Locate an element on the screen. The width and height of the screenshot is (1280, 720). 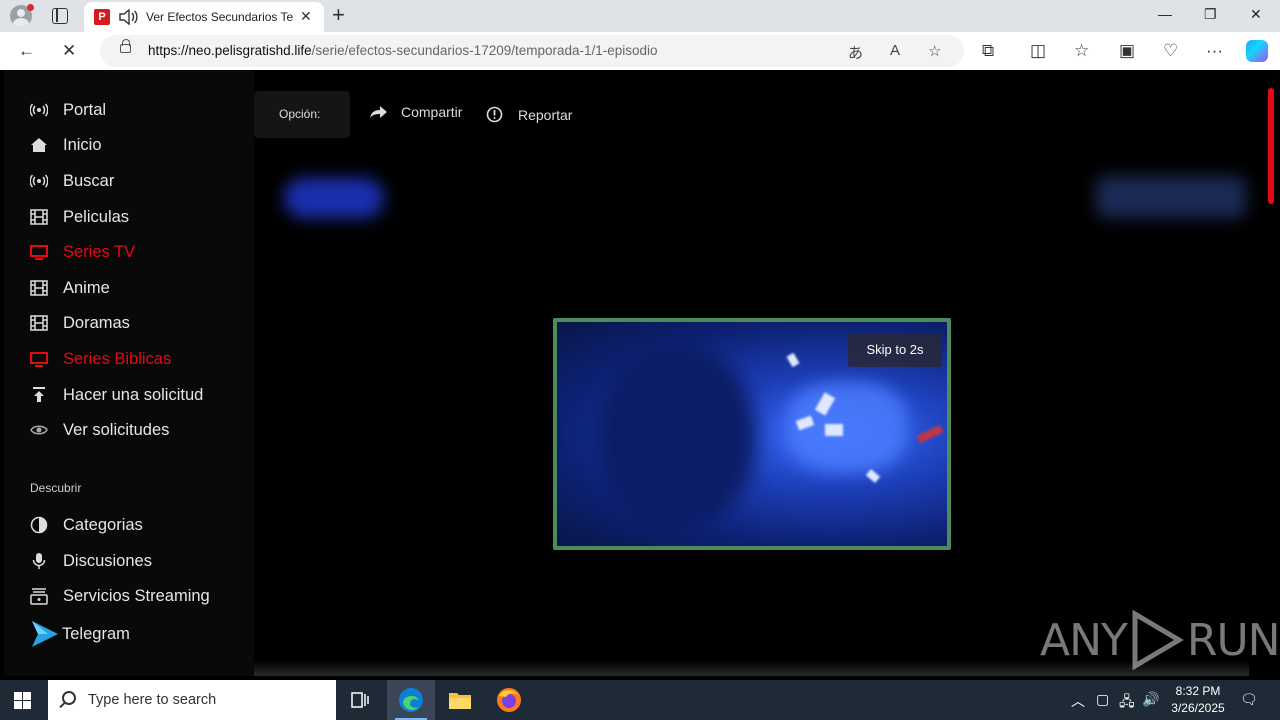
sidebar-item-label: Series Biblicas is located at coordinates (117, 358).